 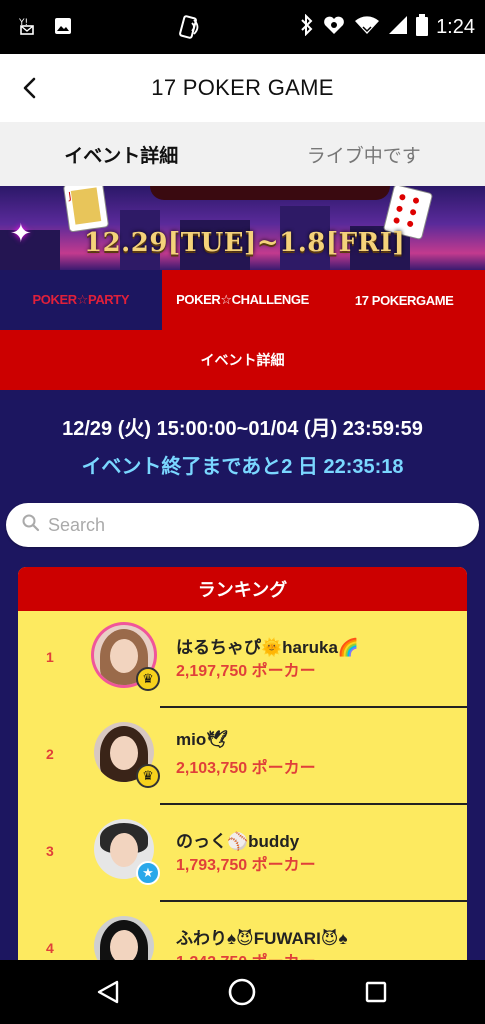 What do you see at coordinates (246, 865) in the screenshot?
I see `poker-score: 1,793,750 ポーカー` at bounding box center [246, 865].